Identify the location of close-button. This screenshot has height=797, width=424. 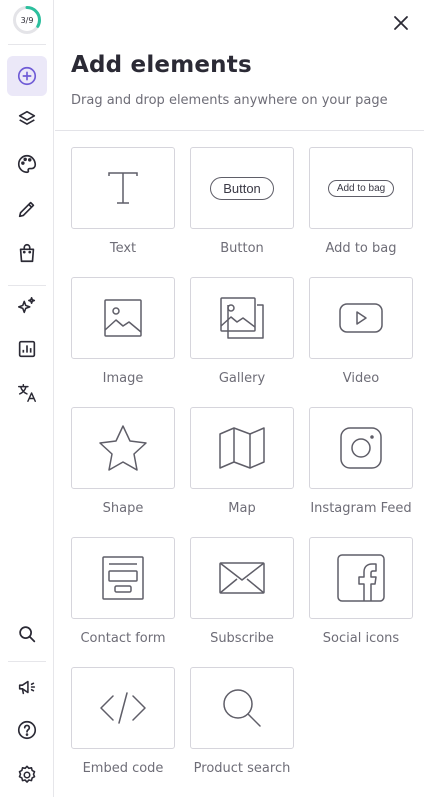
(401, 23).